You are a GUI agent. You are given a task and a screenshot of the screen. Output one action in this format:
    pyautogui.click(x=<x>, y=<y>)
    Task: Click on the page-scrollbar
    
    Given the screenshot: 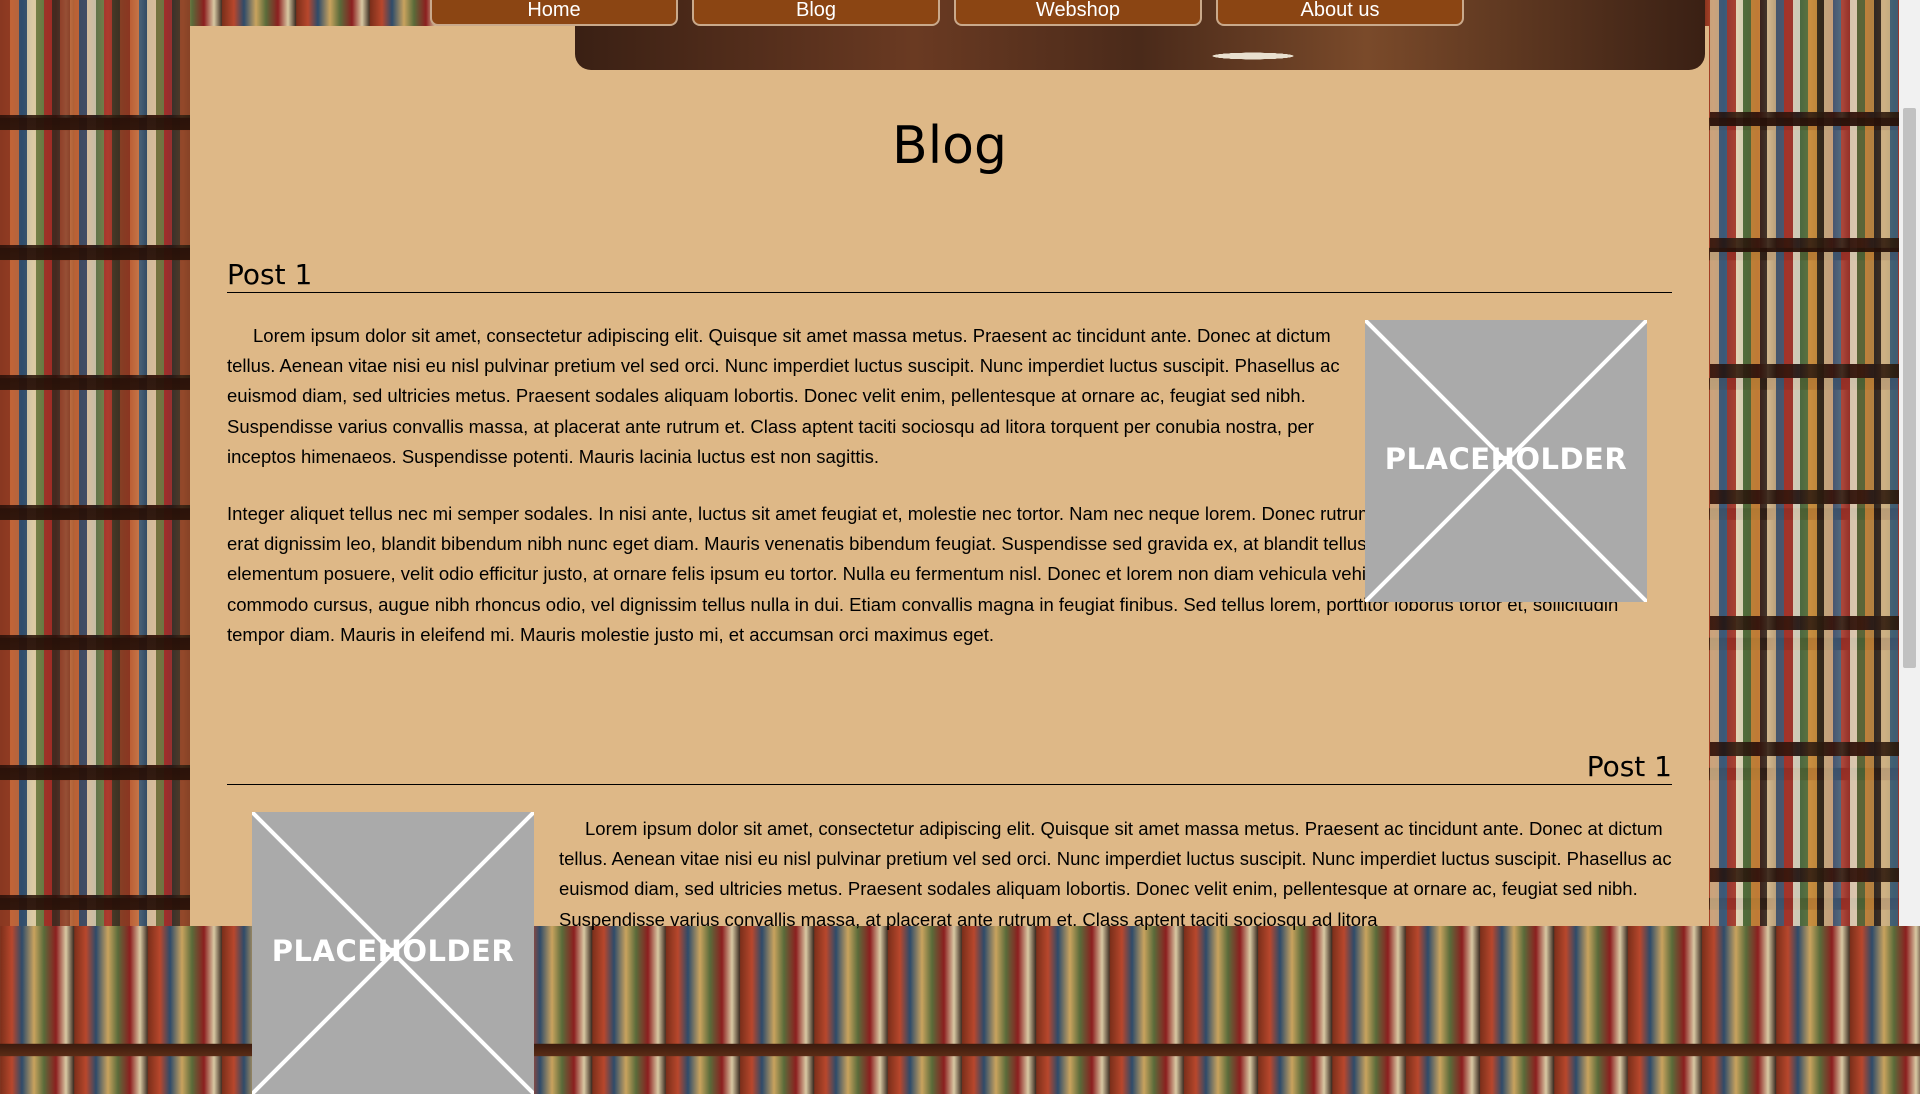 What is the action you would take?
    pyautogui.click(x=1909, y=463)
    